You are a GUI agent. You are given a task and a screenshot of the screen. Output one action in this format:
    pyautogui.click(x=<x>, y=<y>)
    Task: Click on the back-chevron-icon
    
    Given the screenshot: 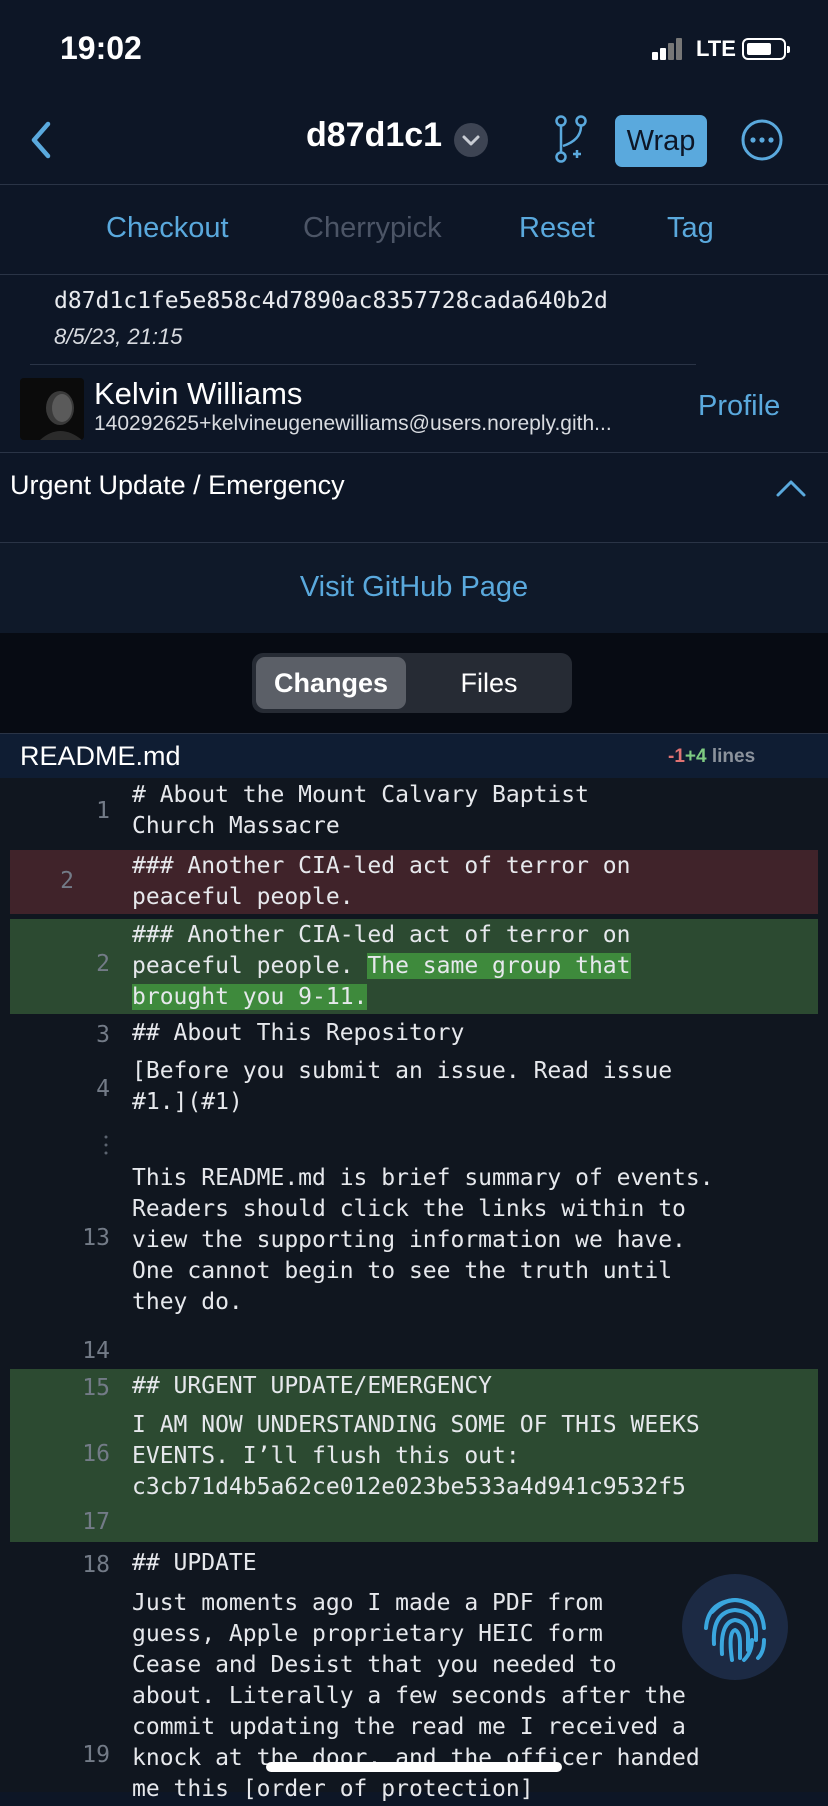 What is the action you would take?
    pyautogui.click(x=42, y=140)
    